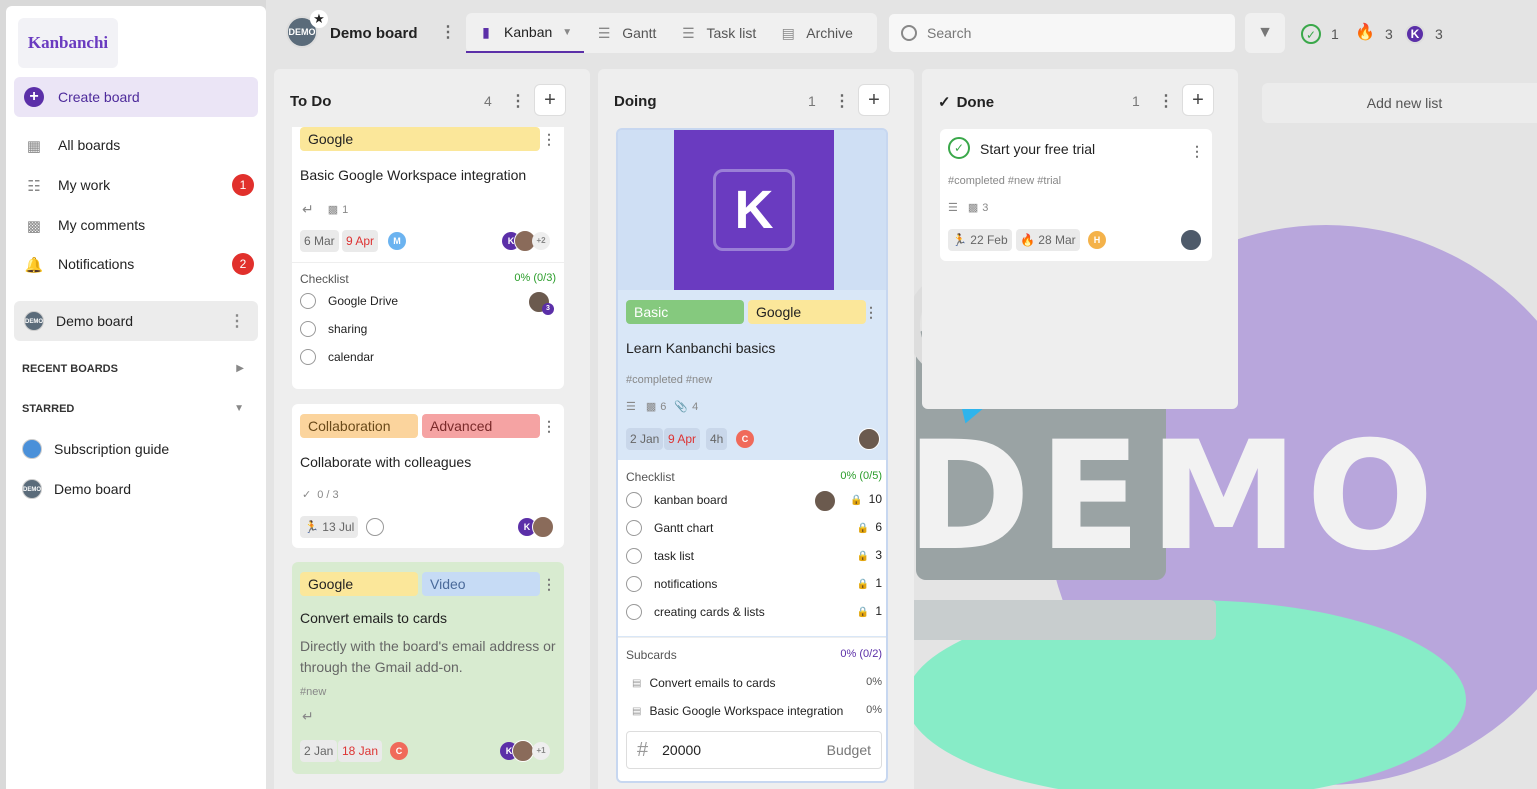 This screenshot has height=789, width=1537. What do you see at coordinates (754, 750) in the screenshot?
I see `budget-field: # 20000 Budget` at bounding box center [754, 750].